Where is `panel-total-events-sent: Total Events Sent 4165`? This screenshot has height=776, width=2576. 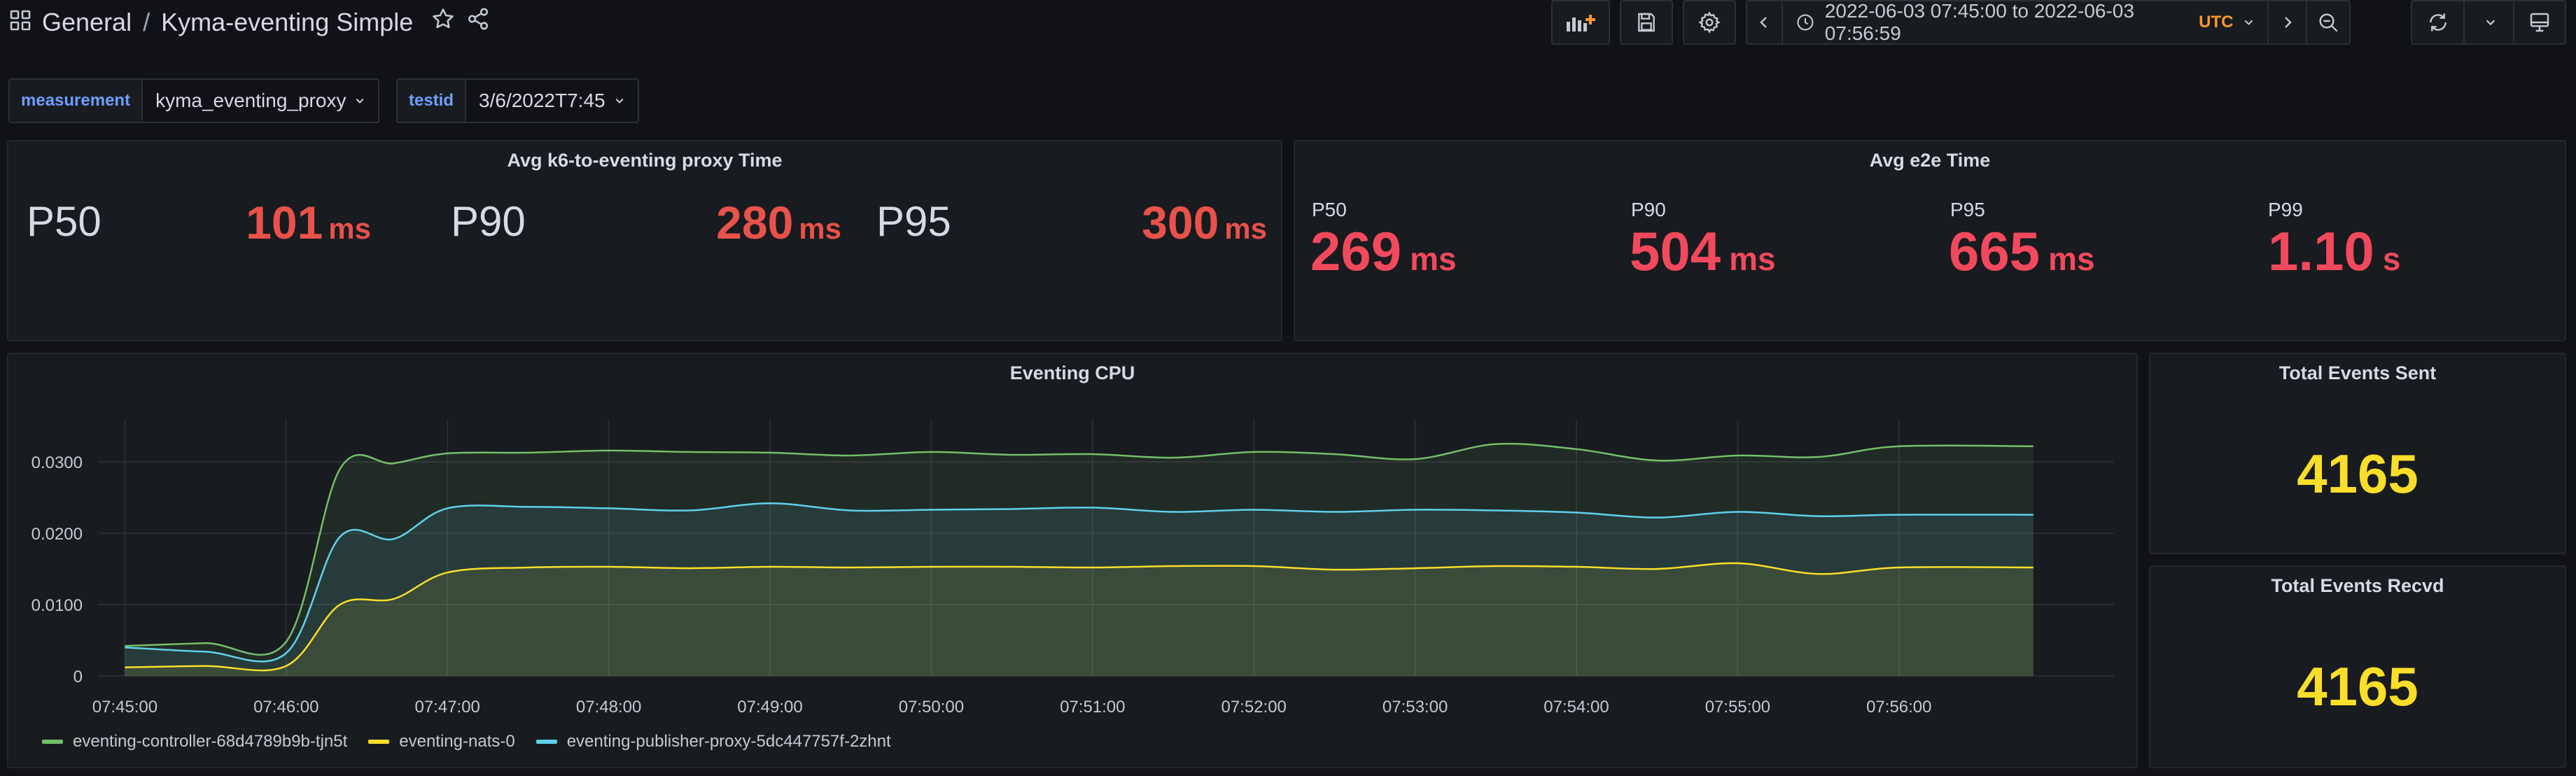 panel-total-events-sent: Total Events Sent 4165 is located at coordinates (2357, 453).